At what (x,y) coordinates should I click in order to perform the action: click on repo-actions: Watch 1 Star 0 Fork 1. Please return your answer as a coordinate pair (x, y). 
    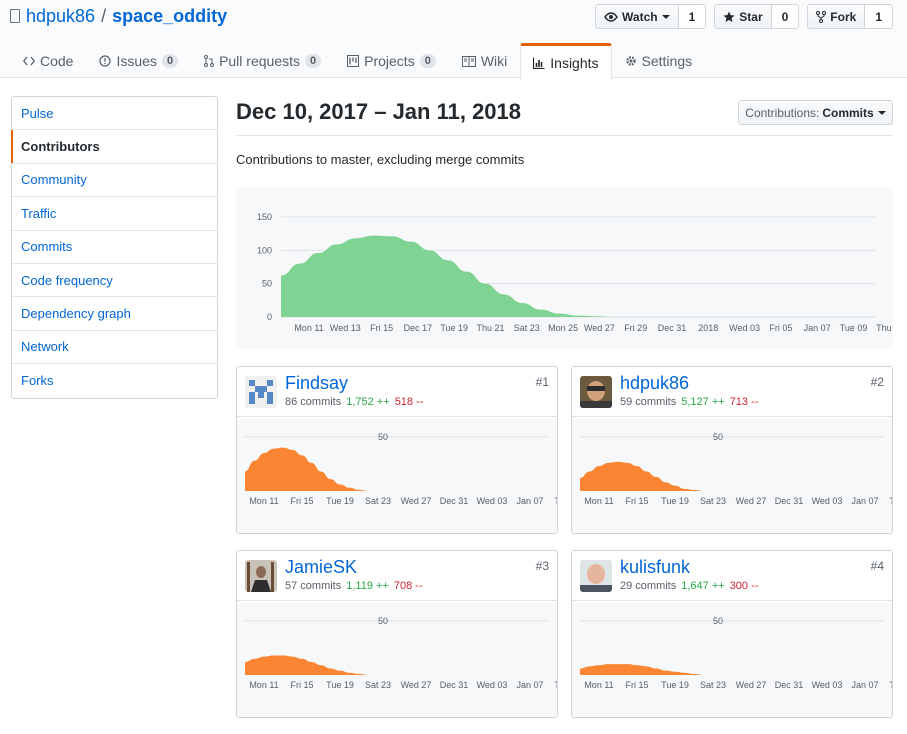
    Looking at the image, I should click on (740, 16).